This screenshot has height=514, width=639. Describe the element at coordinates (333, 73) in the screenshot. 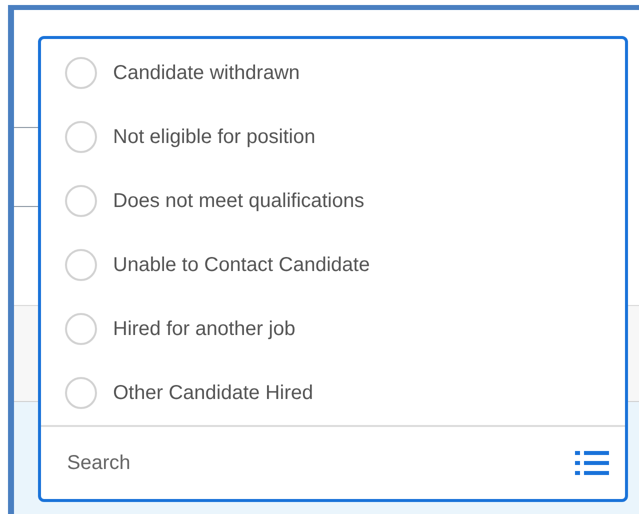

I see `option-item: Candidate withdrawn` at that location.